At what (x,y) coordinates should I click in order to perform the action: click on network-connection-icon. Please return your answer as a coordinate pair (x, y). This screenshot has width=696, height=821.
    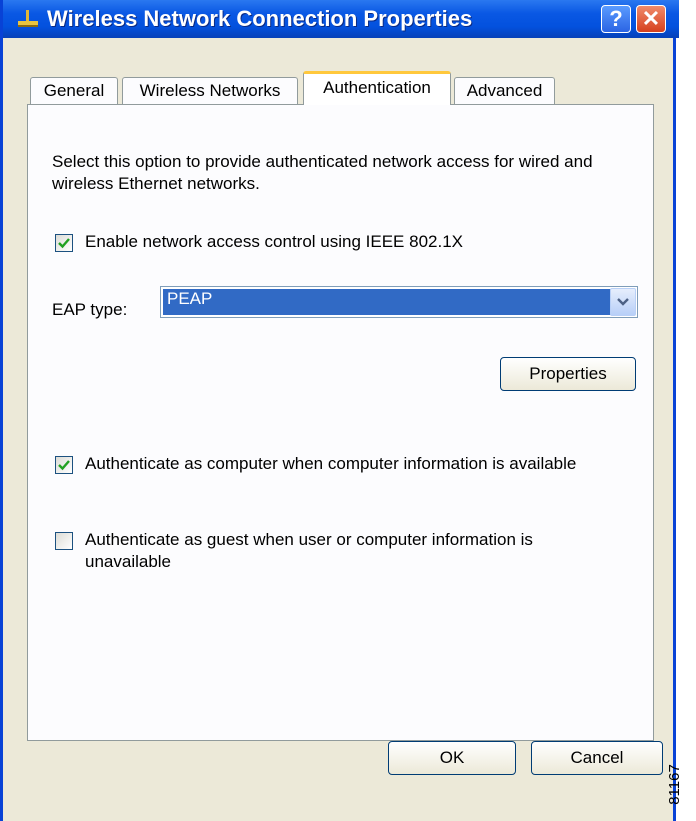
    Looking at the image, I should click on (28, 18).